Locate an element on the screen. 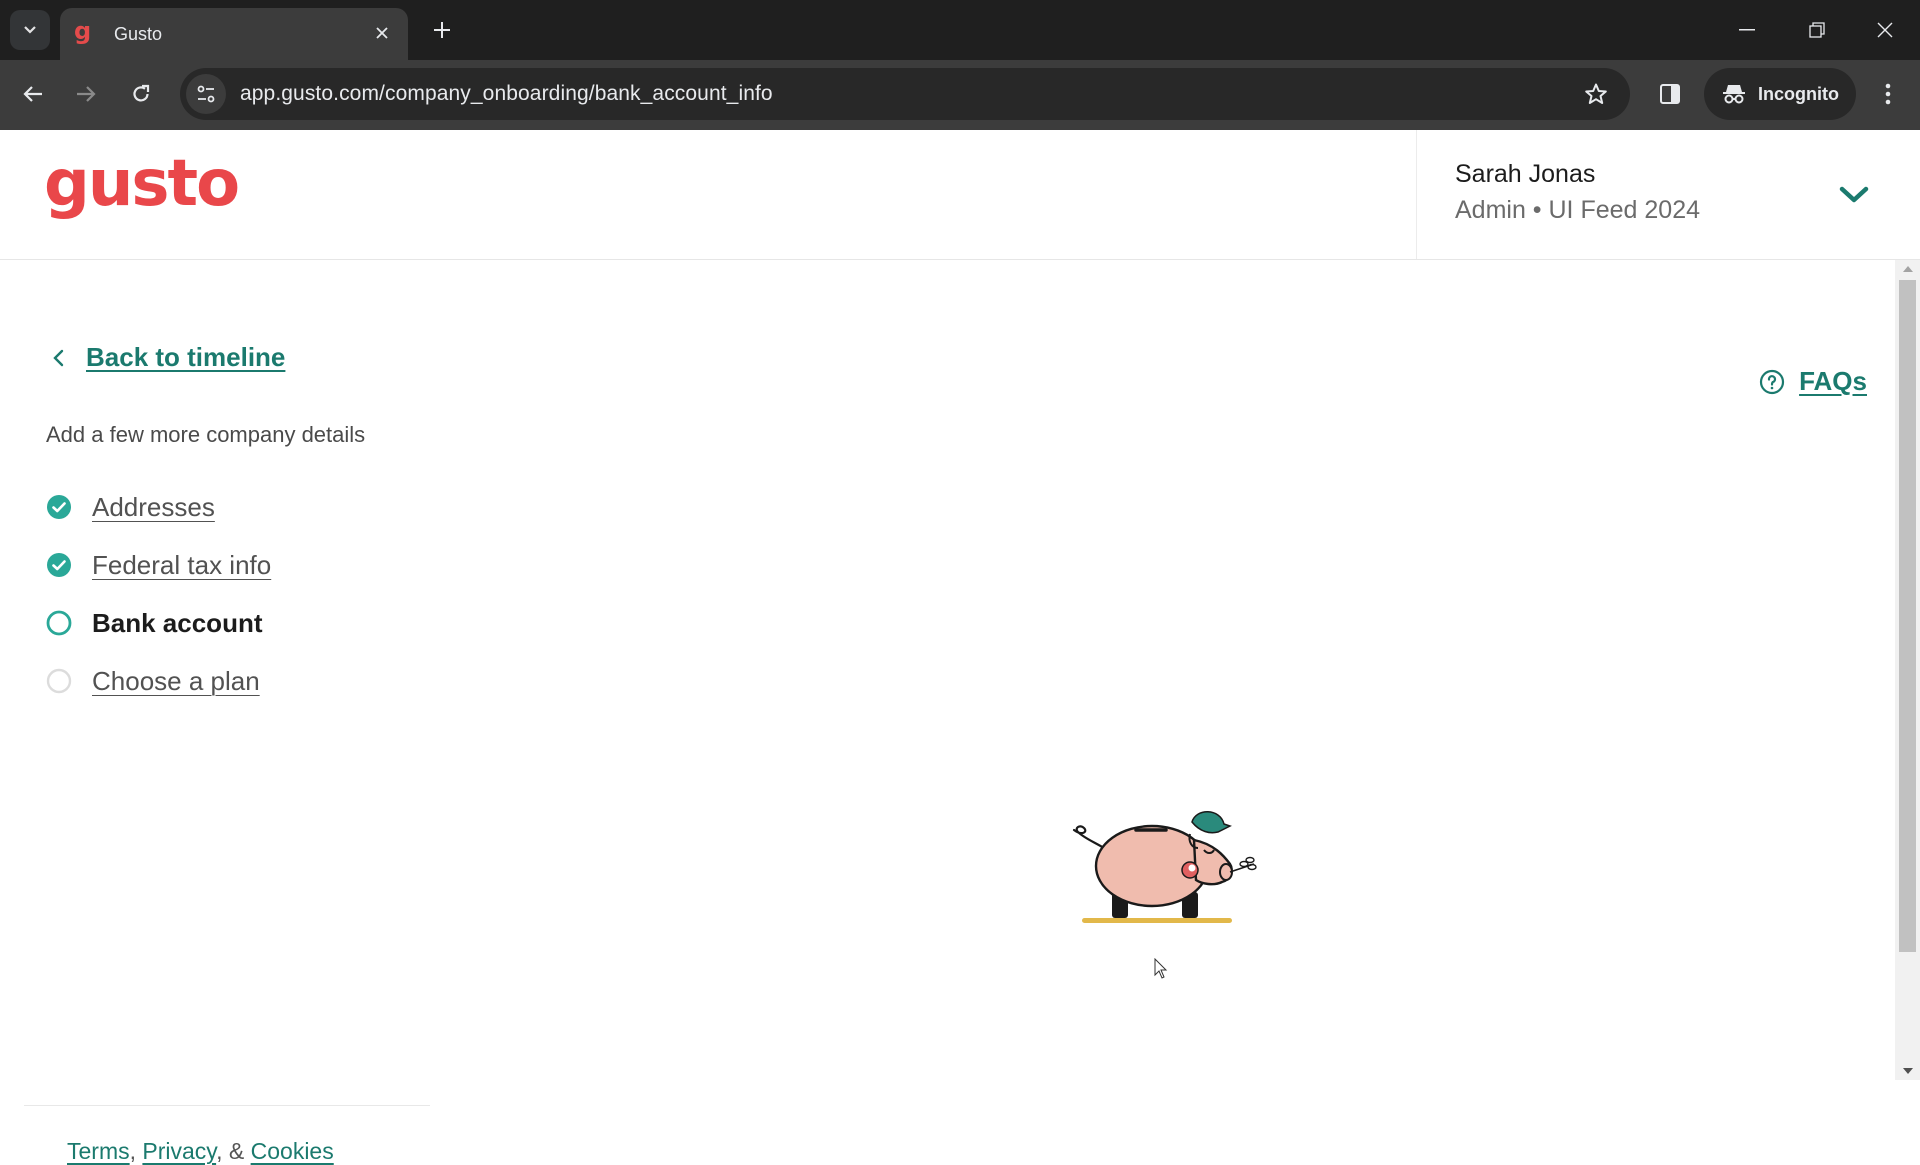 This screenshot has width=1920, height=1165. piggy-bank-illustration is located at coordinates (1164, 867).